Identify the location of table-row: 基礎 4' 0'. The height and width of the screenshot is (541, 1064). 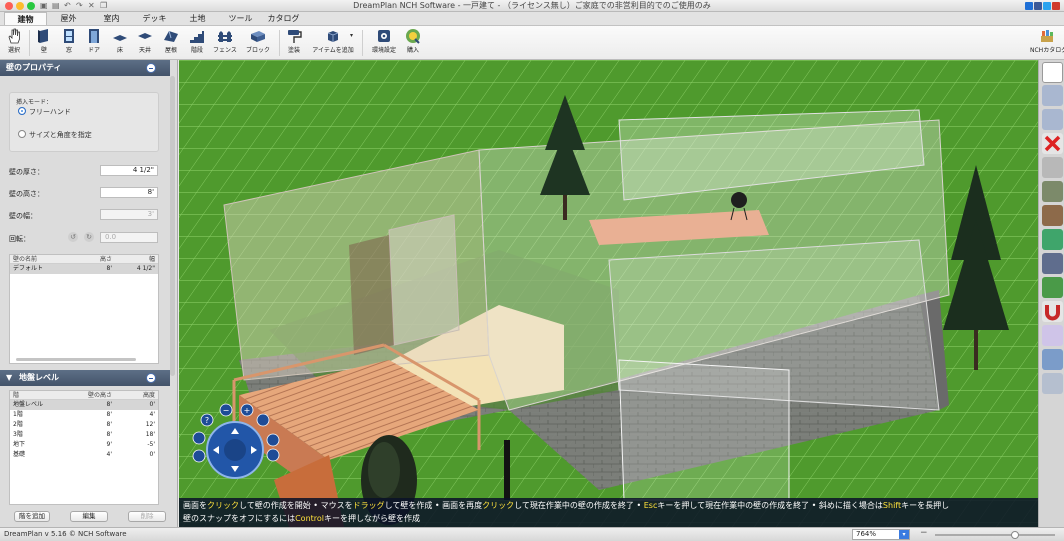
(84, 455).